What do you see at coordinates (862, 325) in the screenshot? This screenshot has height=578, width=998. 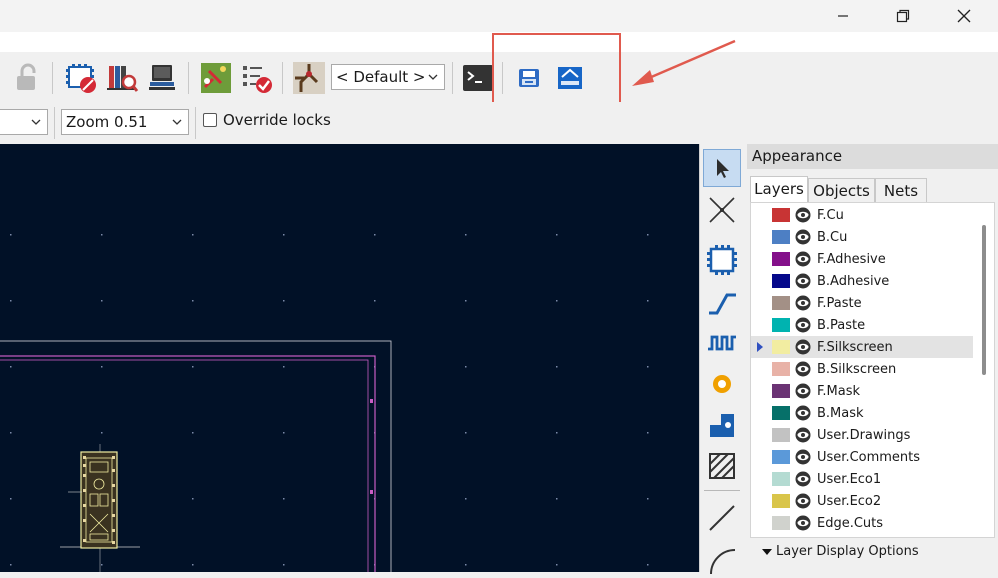 I see `layer-row: B.Paste` at bounding box center [862, 325].